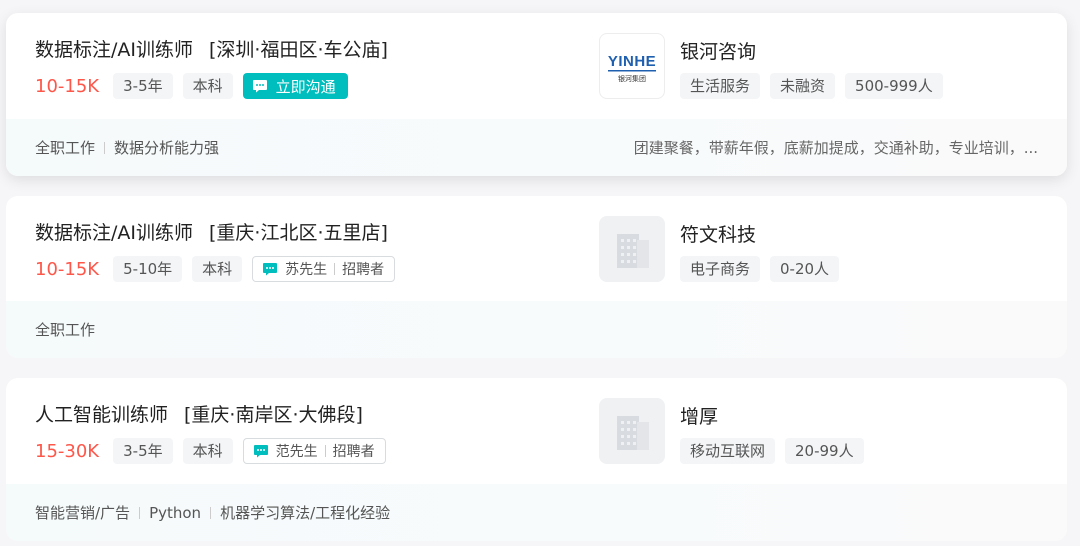 The width and height of the screenshot is (1080, 546). What do you see at coordinates (67, 451) in the screenshot?
I see `salary: 15-30K` at bounding box center [67, 451].